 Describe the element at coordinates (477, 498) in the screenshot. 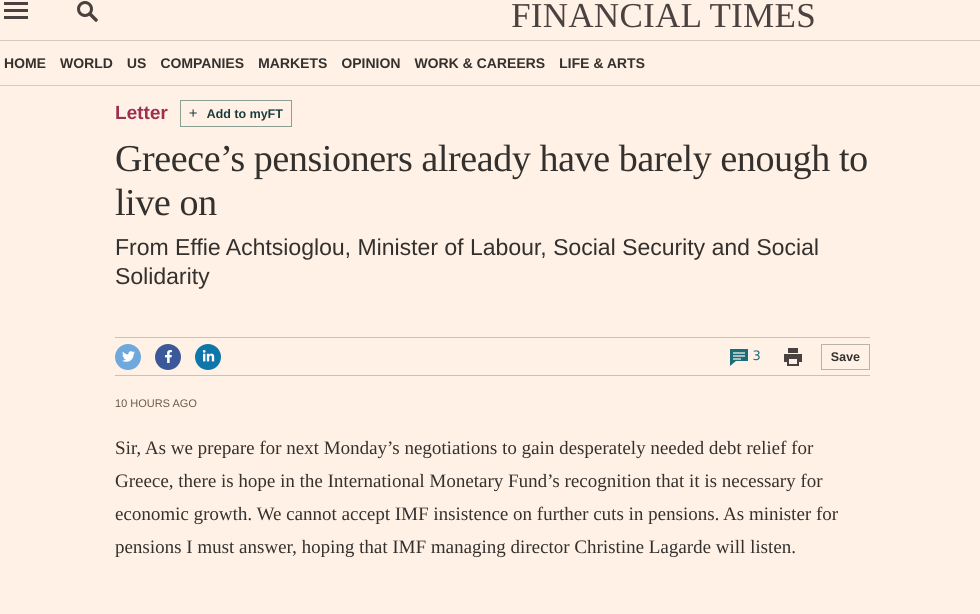

I see `article-body: Sir, As we prepare for next Monday’s negotiations to gain desperately needed debt relief for Greece, there is hope in the International Monetary Fund’s recognition that it is necessary for economic growth. We cannot accept IMF insistence on further cuts in pensions. As minister for pensions I must answer, hoping that IMF managing director Christine Lagarde will listen.` at that location.